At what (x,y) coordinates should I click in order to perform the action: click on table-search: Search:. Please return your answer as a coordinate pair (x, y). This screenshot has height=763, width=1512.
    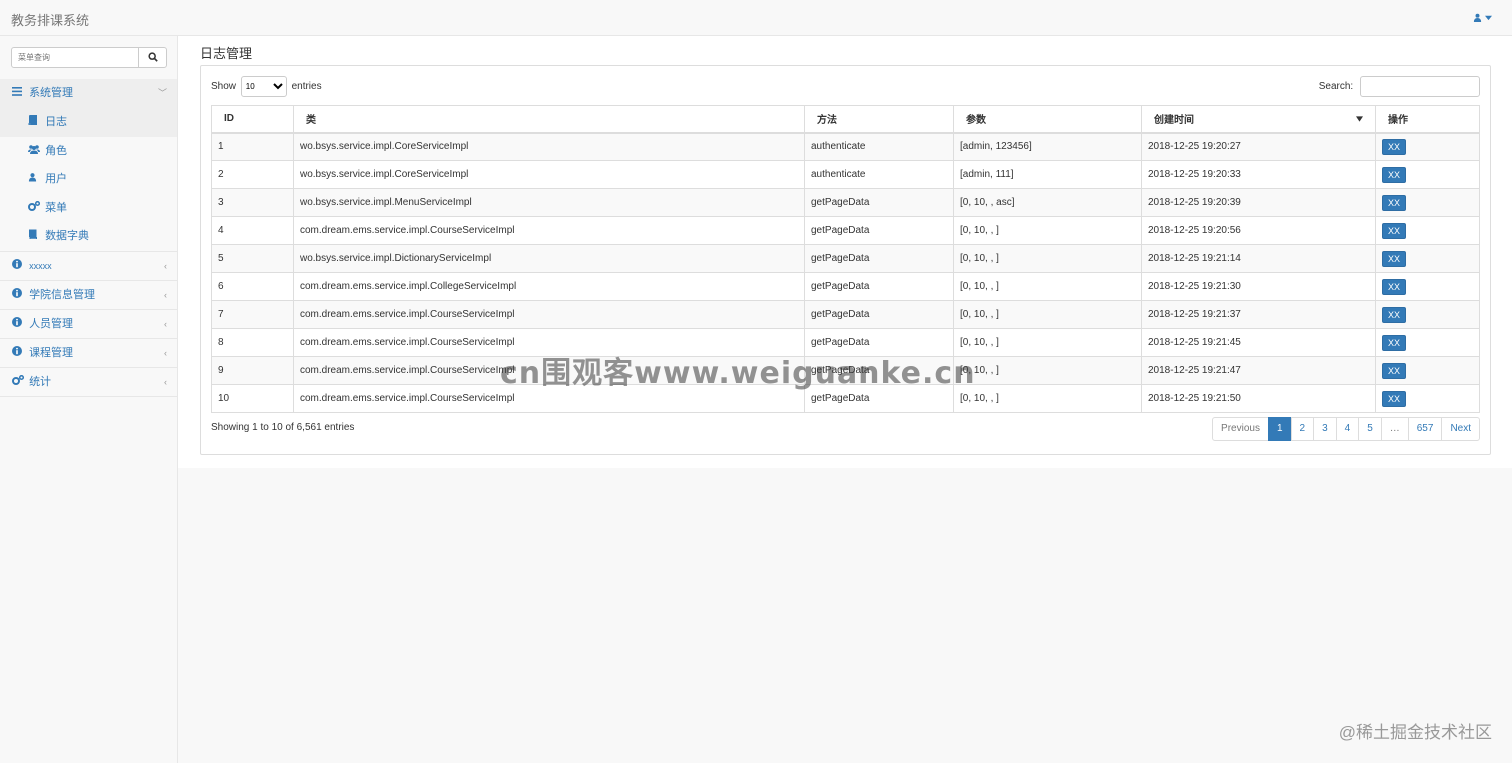
    Looking at the image, I should click on (1399, 86).